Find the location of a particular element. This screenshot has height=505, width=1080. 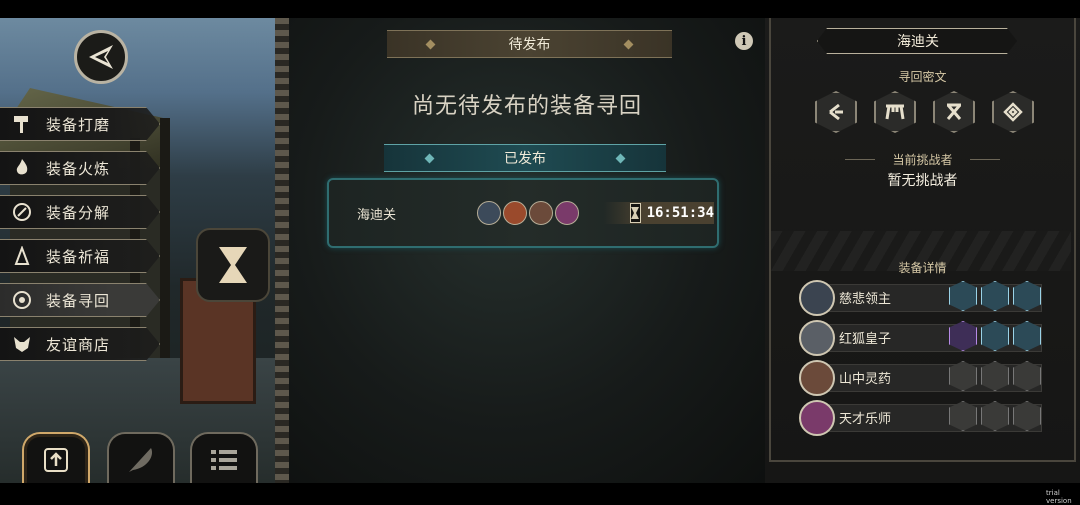

divider is located at coordinates (985, 159).